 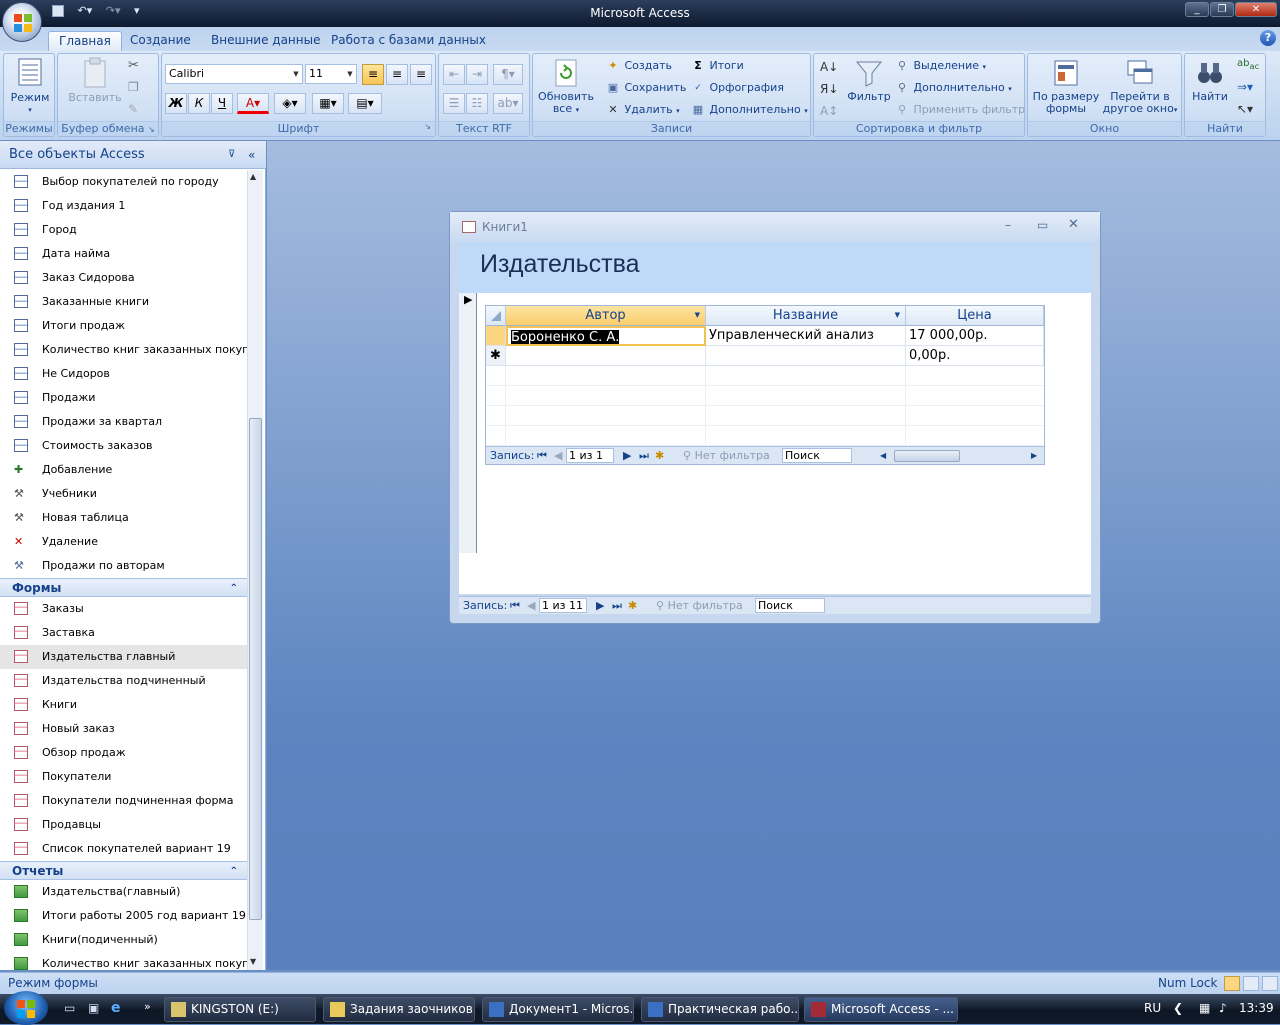 I want to click on form-maximize-icon: ▭, so click(x=1042, y=225).